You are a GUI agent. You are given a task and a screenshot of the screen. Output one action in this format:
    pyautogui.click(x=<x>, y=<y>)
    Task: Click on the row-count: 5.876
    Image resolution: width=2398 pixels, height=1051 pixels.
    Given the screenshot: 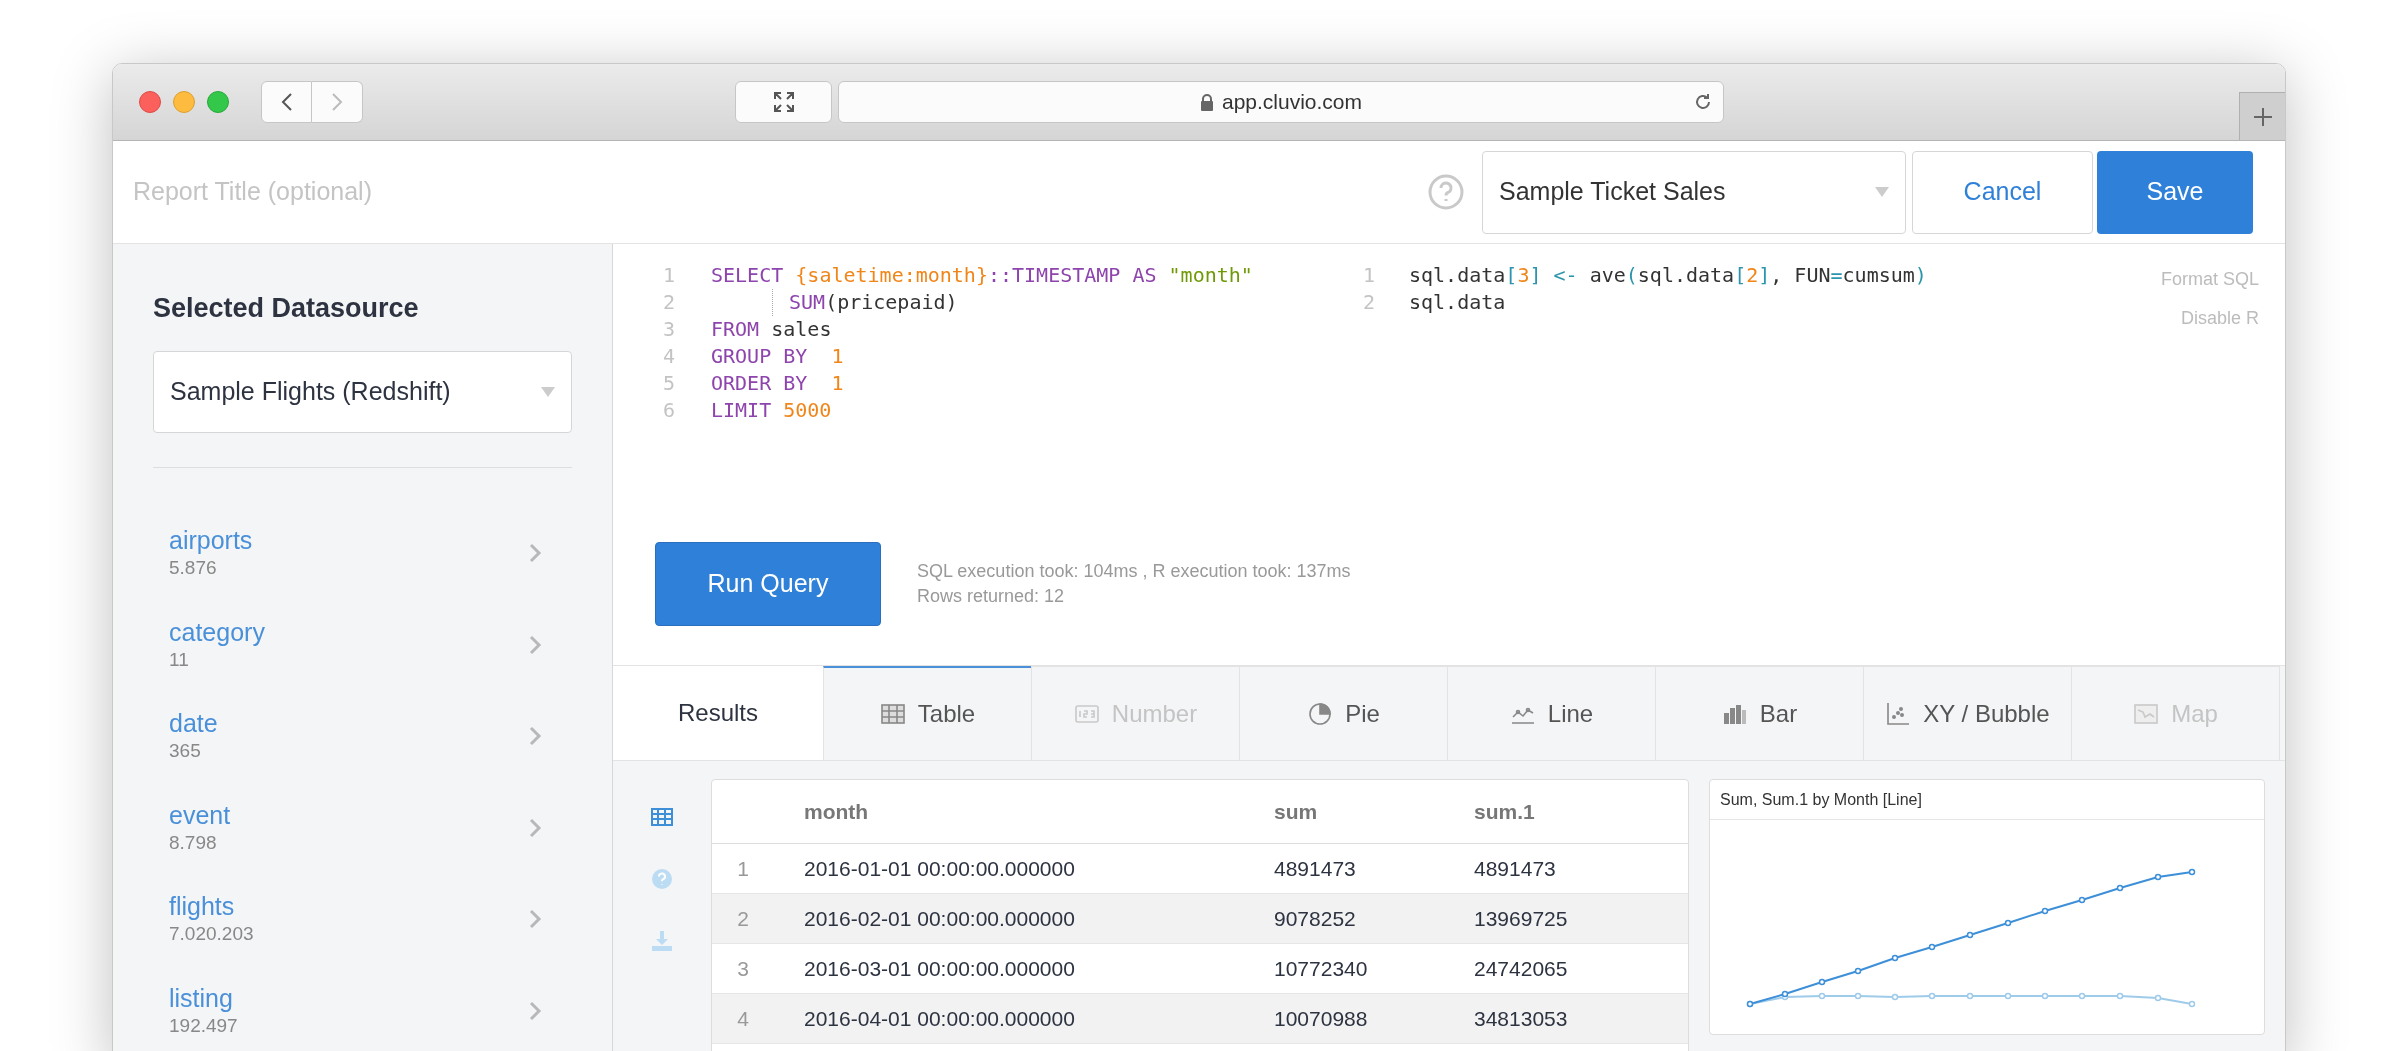 What is the action you would take?
    pyautogui.click(x=193, y=568)
    